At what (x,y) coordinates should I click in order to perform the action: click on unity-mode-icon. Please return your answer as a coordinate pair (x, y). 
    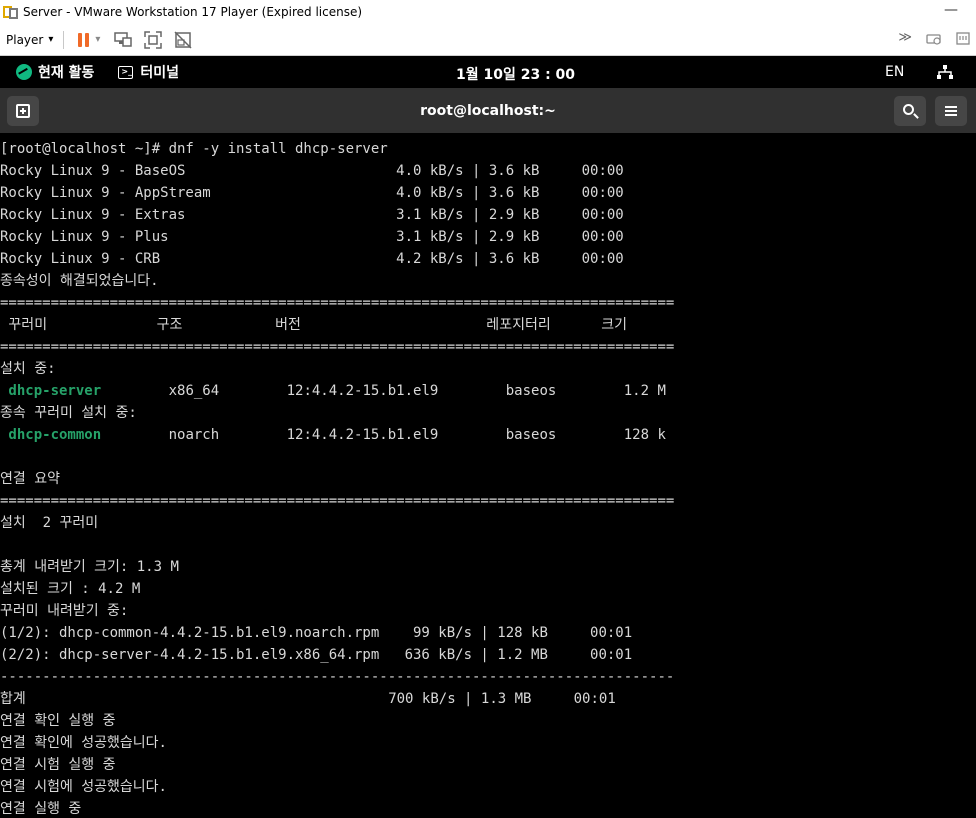
    Looking at the image, I should click on (183, 39).